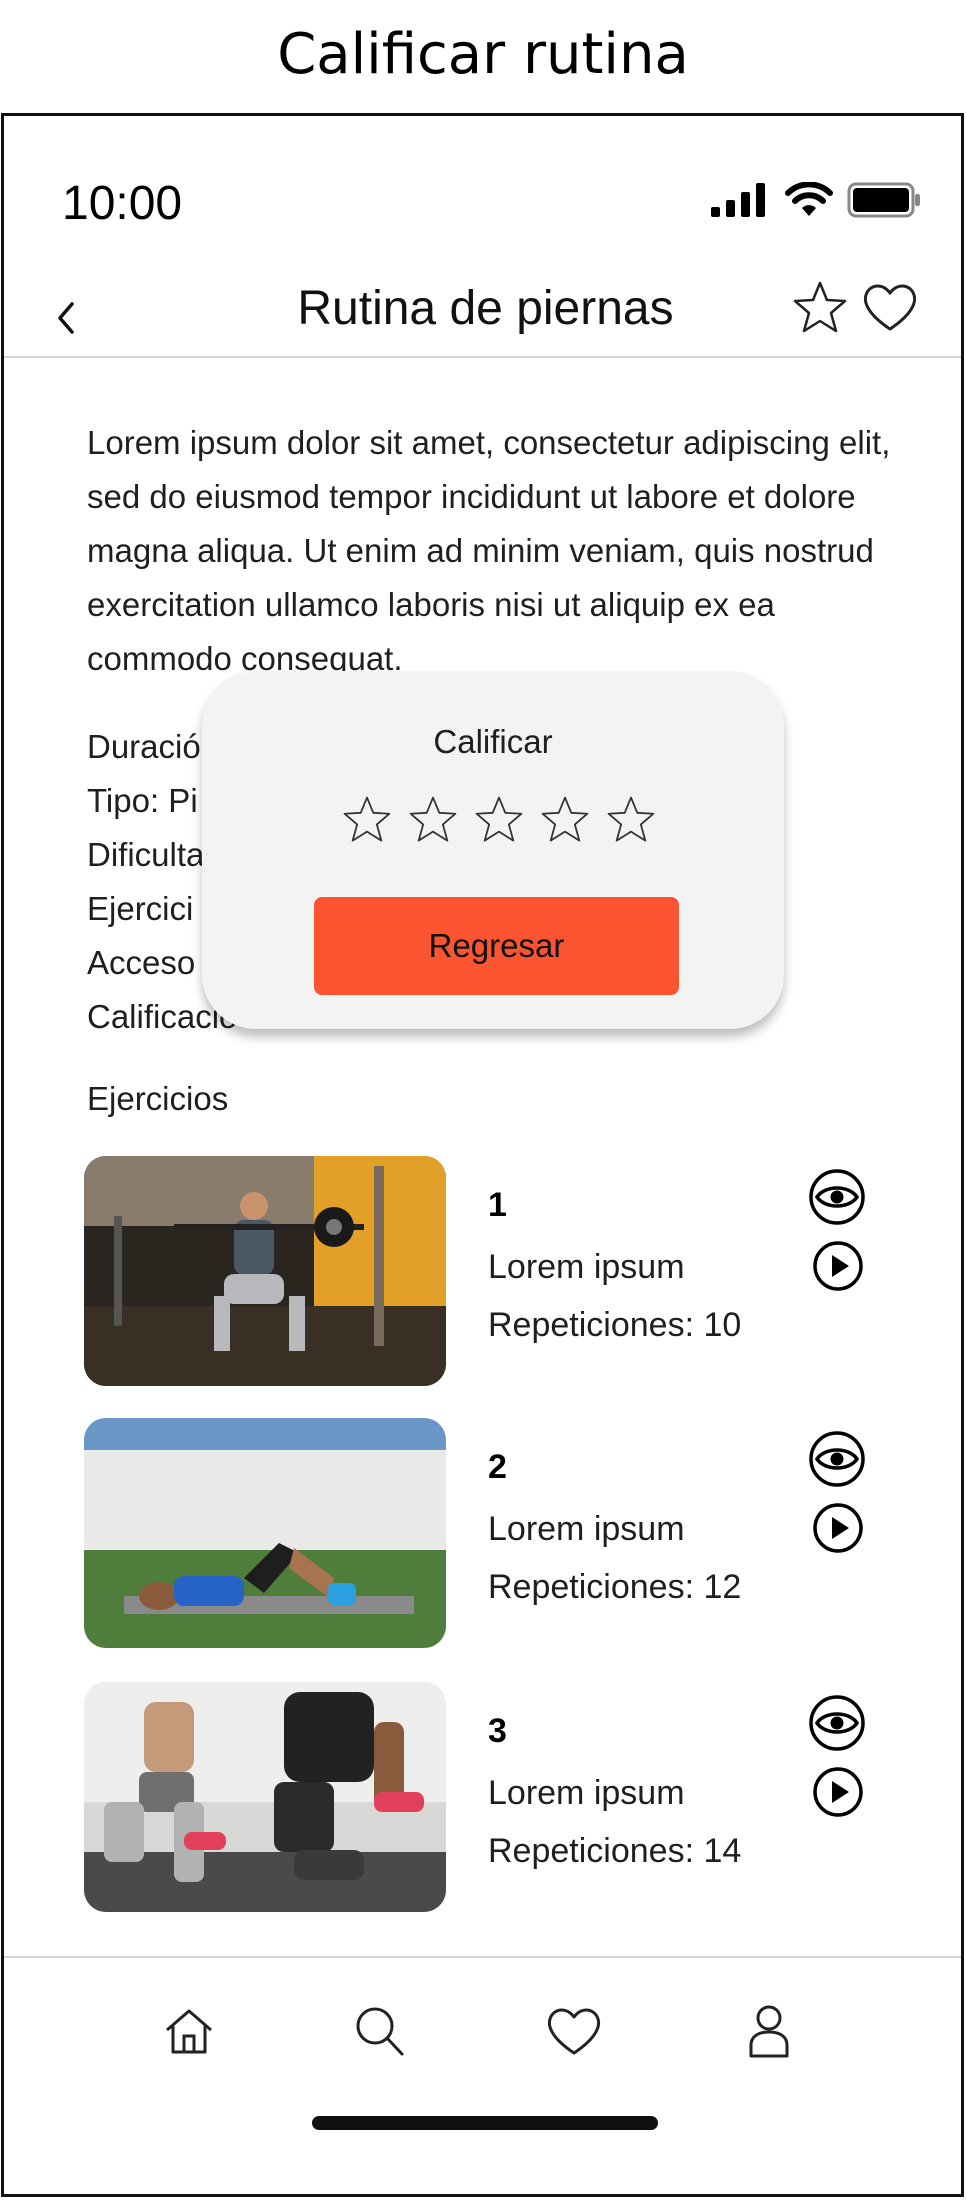  I want to click on exercise-number: 3, so click(497, 1731).